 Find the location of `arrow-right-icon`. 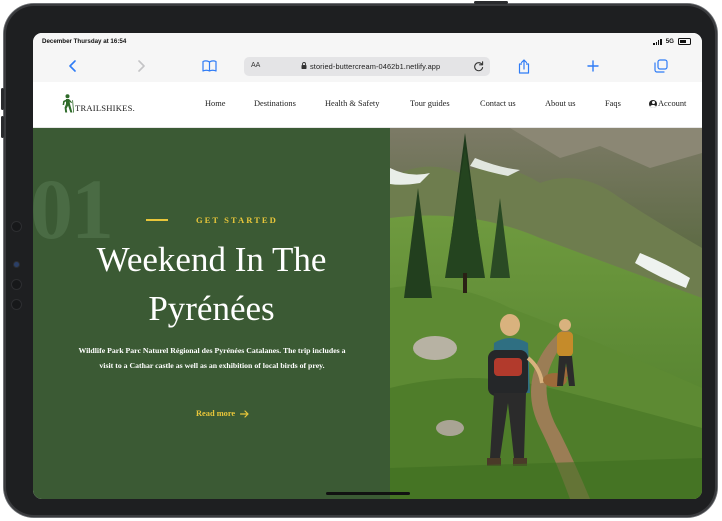

arrow-right-icon is located at coordinates (244, 413).